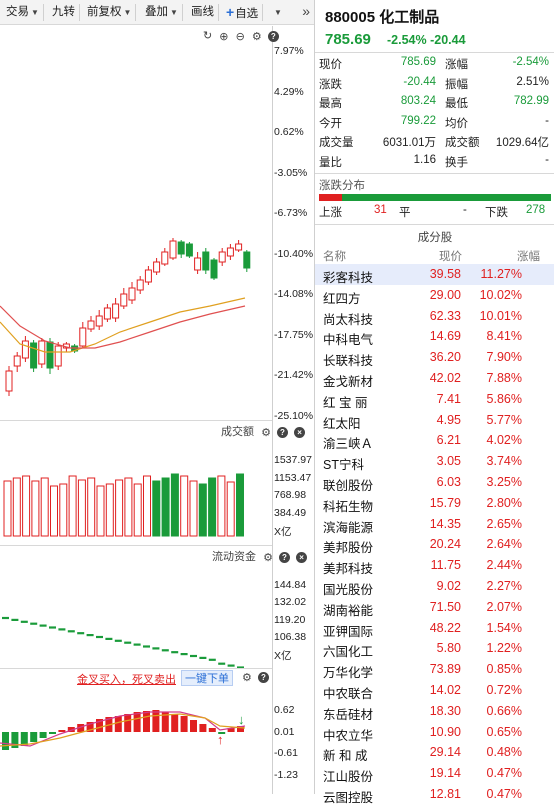  I want to click on constituent-name: 中农联合, so click(348, 694).